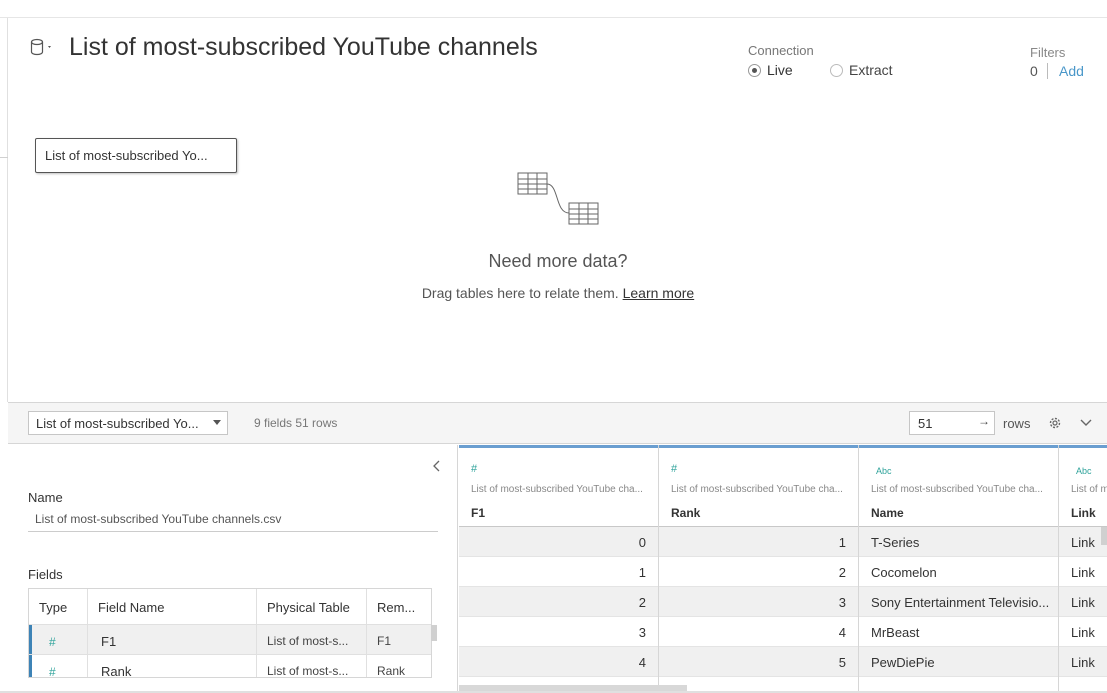 This screenshot has width=1107, height=693. What do you see at coordinates (4, 157) in the screenshot?
I see `left-edge-divider` at bounding box center [4, 157].